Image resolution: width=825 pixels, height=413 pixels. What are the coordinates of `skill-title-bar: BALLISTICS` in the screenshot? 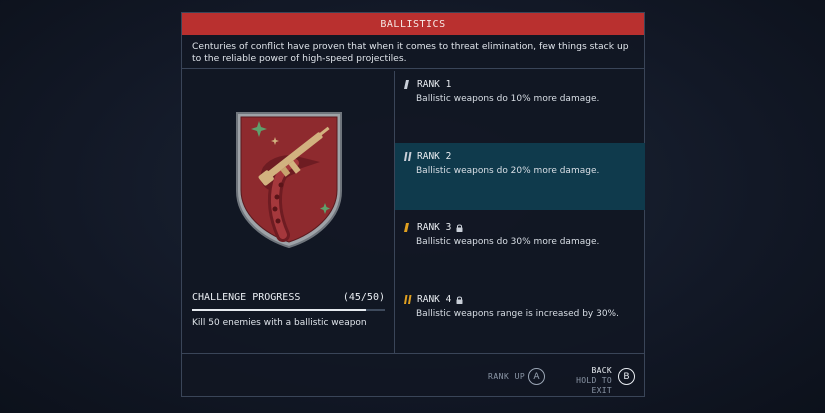 It's located at (413, 24).